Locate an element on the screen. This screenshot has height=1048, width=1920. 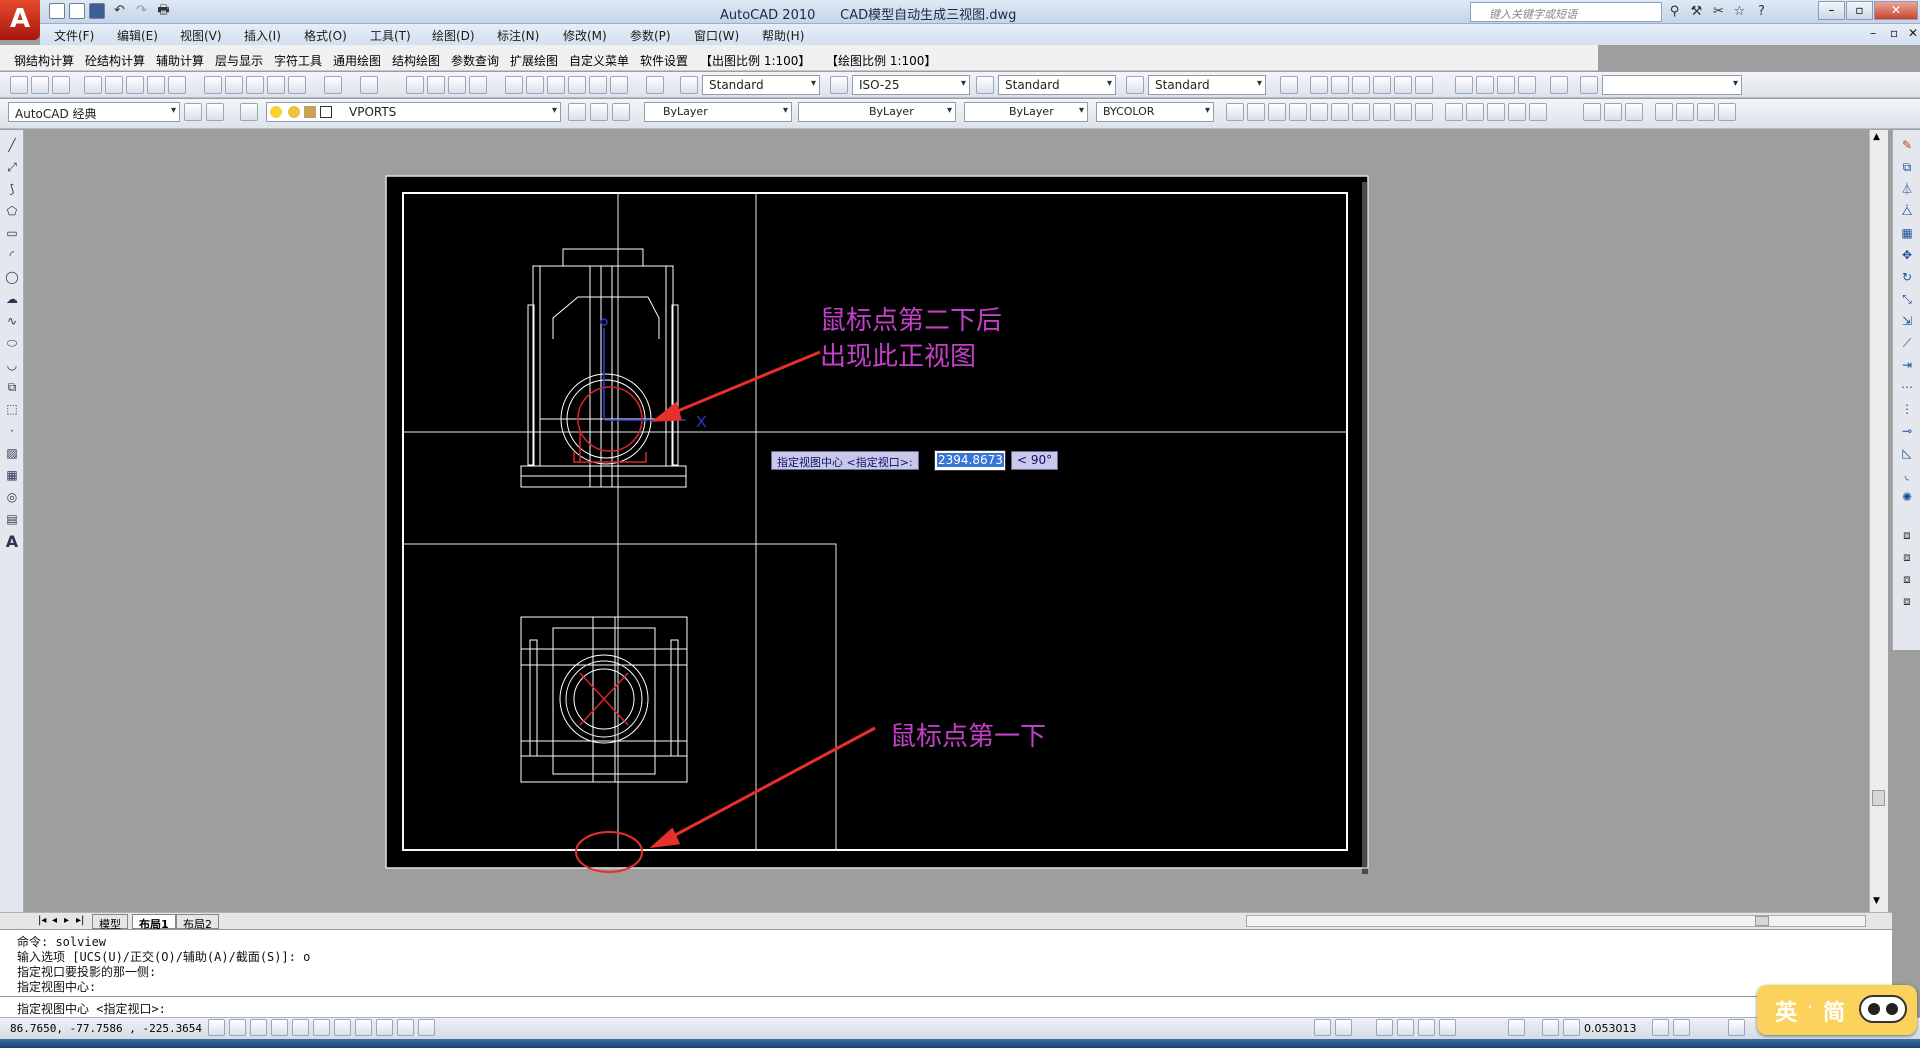
front-view-red-section is located at coordinates (610, 424).